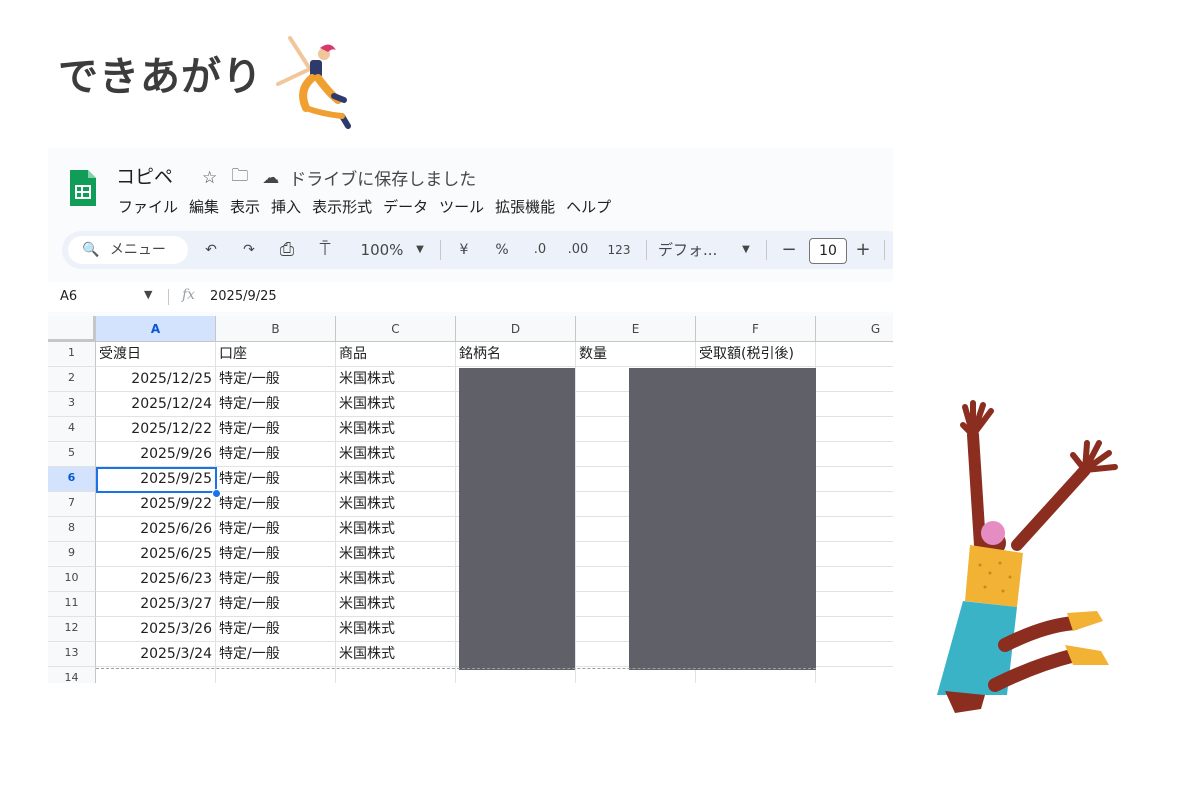 The image size is (1200, 800). Describe the element at coordinates (863, 250) in the screenshot. I see `font-size-increase-button: +` at that location.